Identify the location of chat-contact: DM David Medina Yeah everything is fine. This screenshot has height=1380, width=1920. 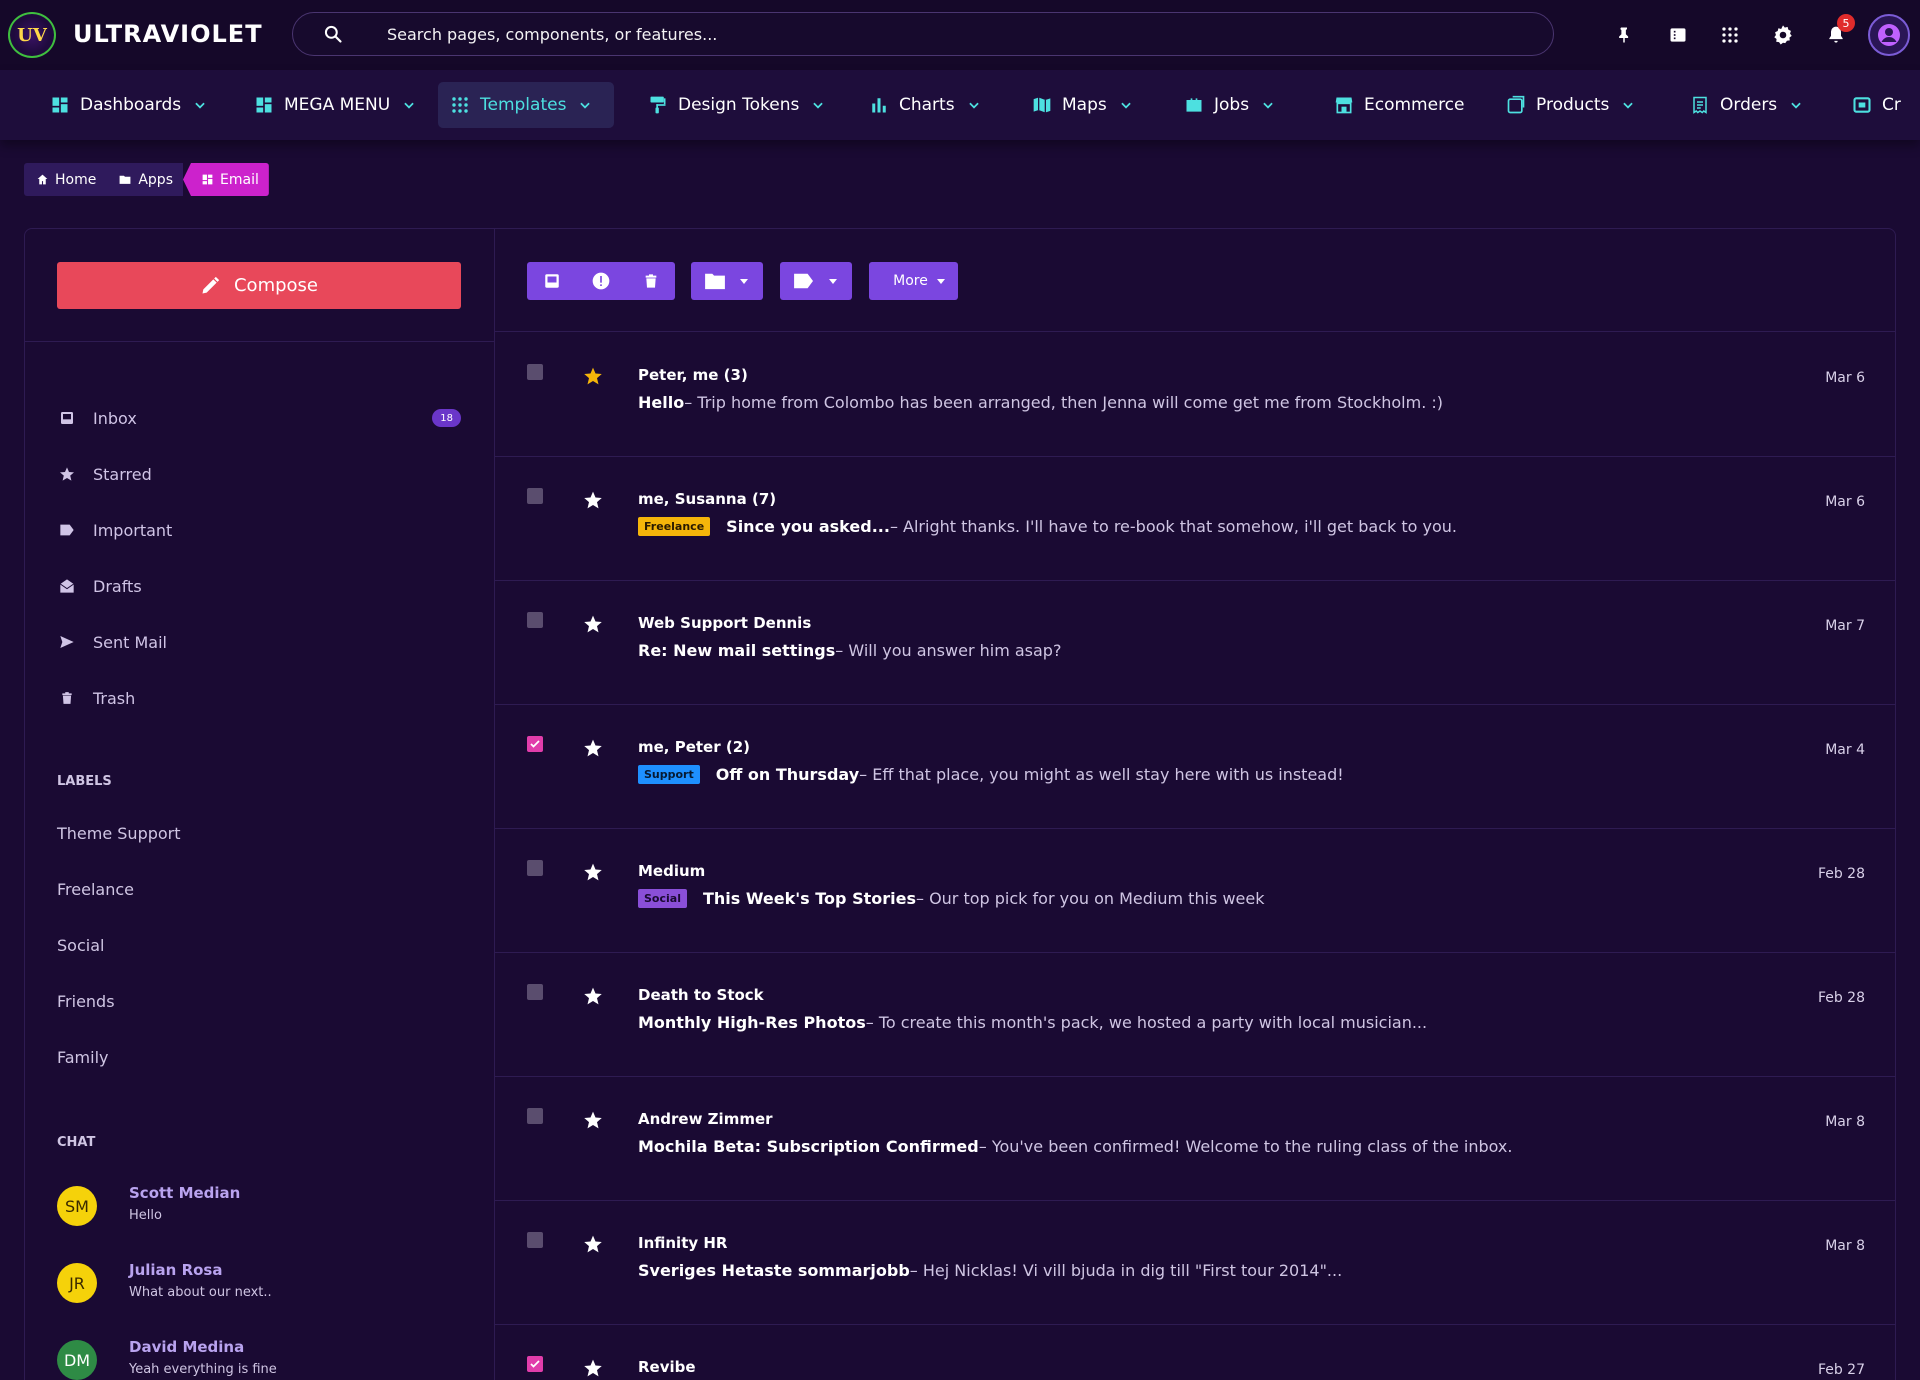
(259, 1359).